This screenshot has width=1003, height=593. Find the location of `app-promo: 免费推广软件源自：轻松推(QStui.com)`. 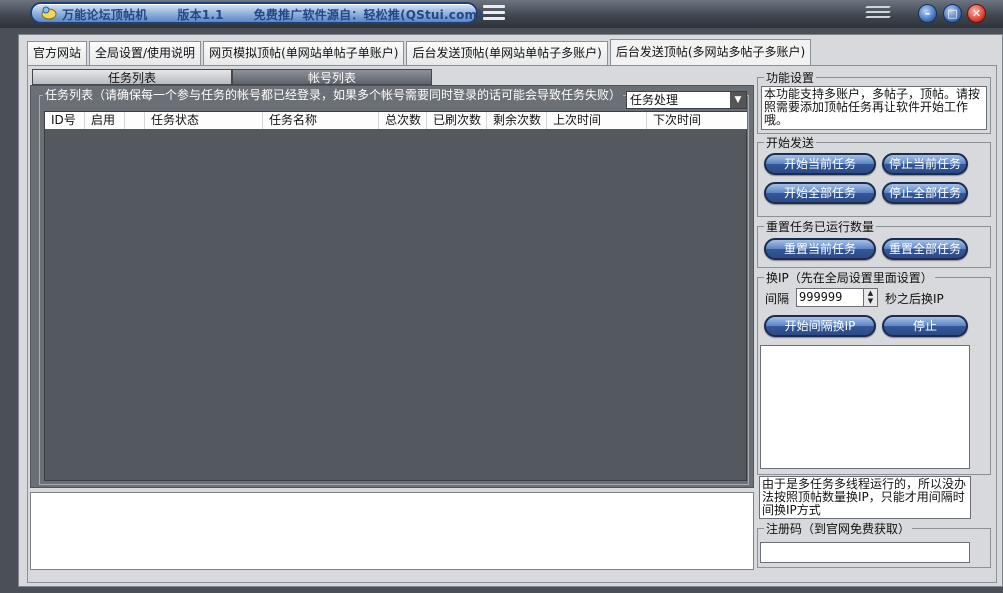

app-promo: 免费推广软件源自：轻松推(QStui.com) is located at coordinates (368, 15).